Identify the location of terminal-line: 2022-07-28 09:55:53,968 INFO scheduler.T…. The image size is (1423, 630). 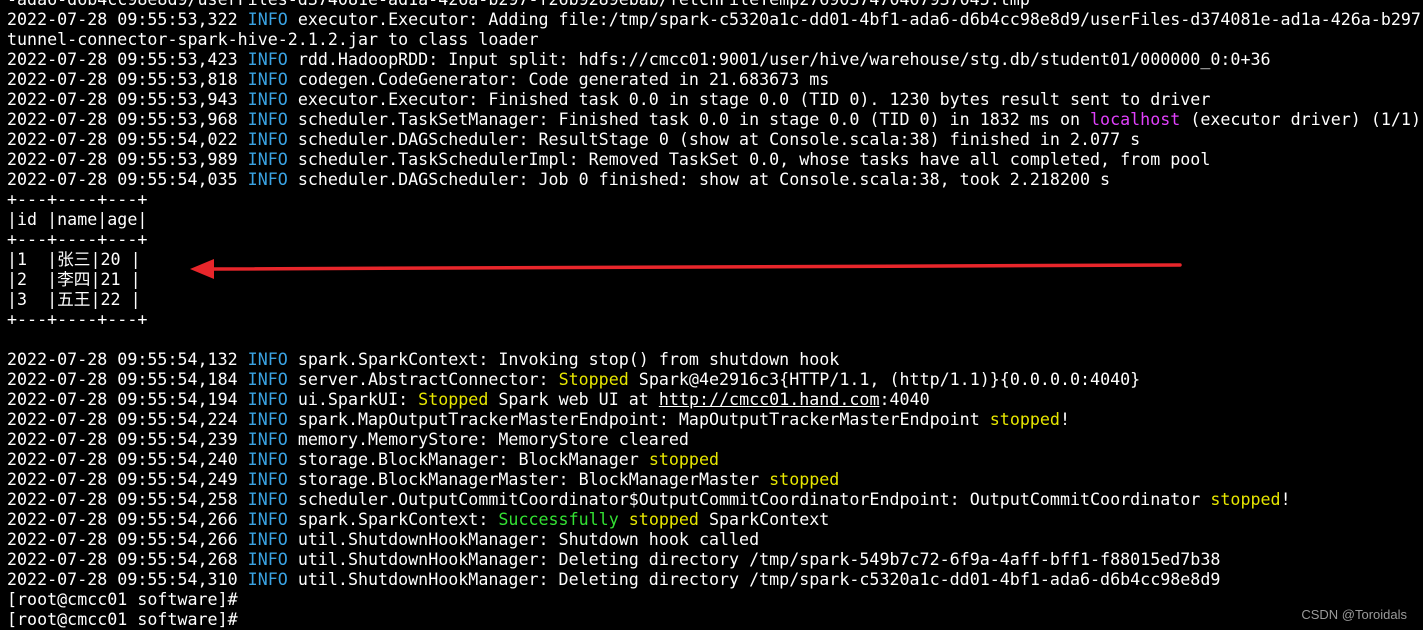
(715, 120).